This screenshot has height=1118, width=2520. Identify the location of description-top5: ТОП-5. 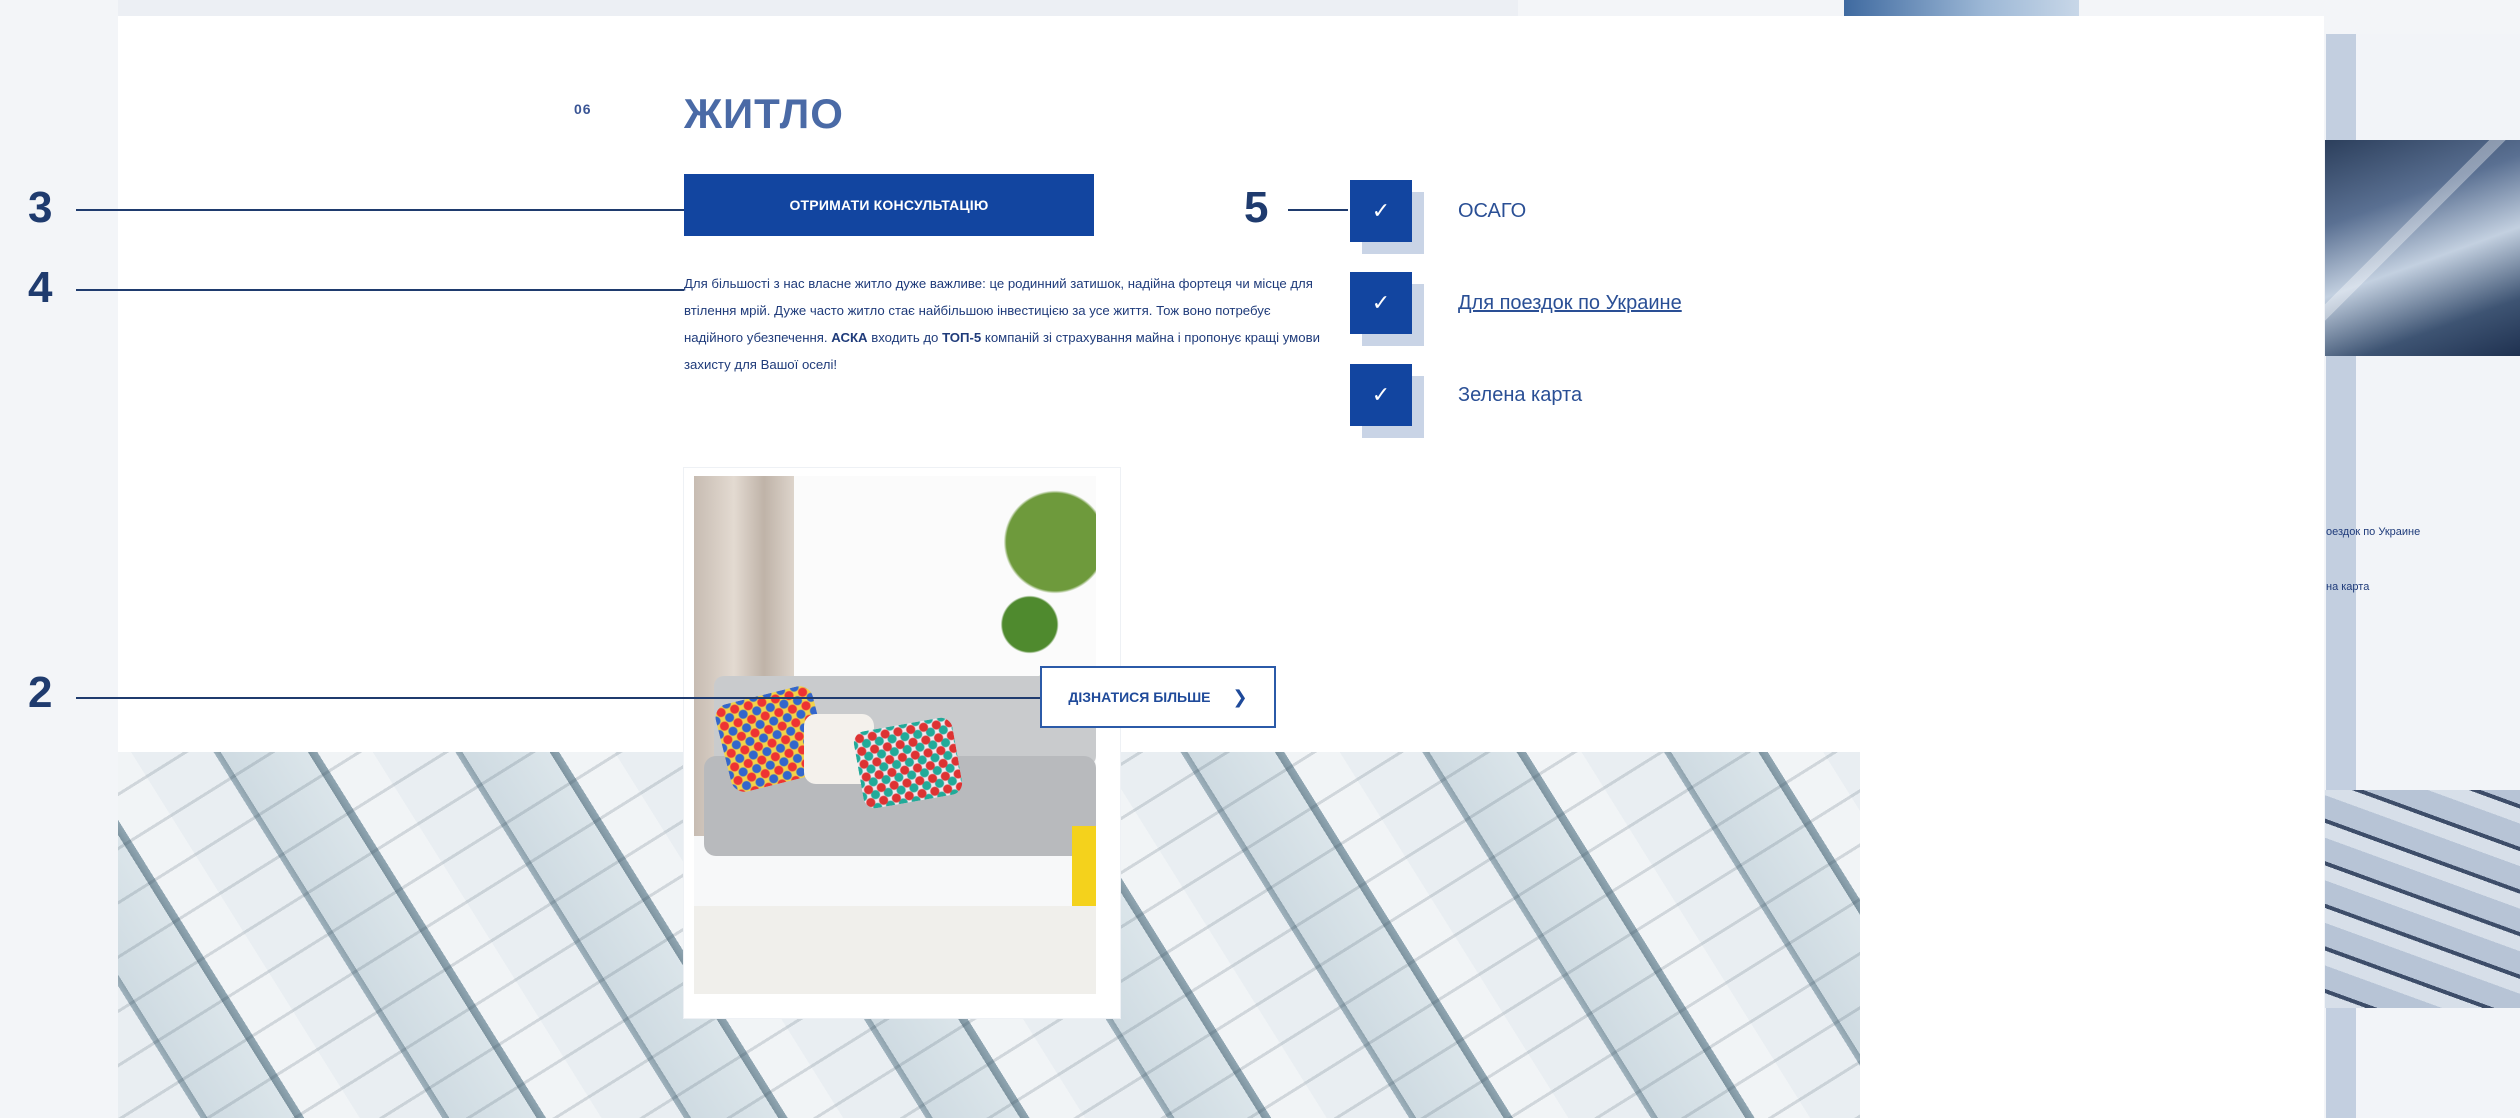
(962, 337).